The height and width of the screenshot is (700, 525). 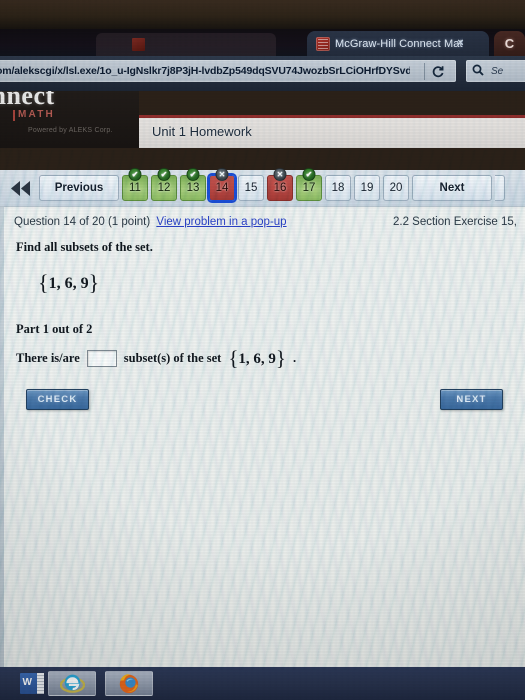 I want to click on question-button-label: 15, so click(x=251, y=188).